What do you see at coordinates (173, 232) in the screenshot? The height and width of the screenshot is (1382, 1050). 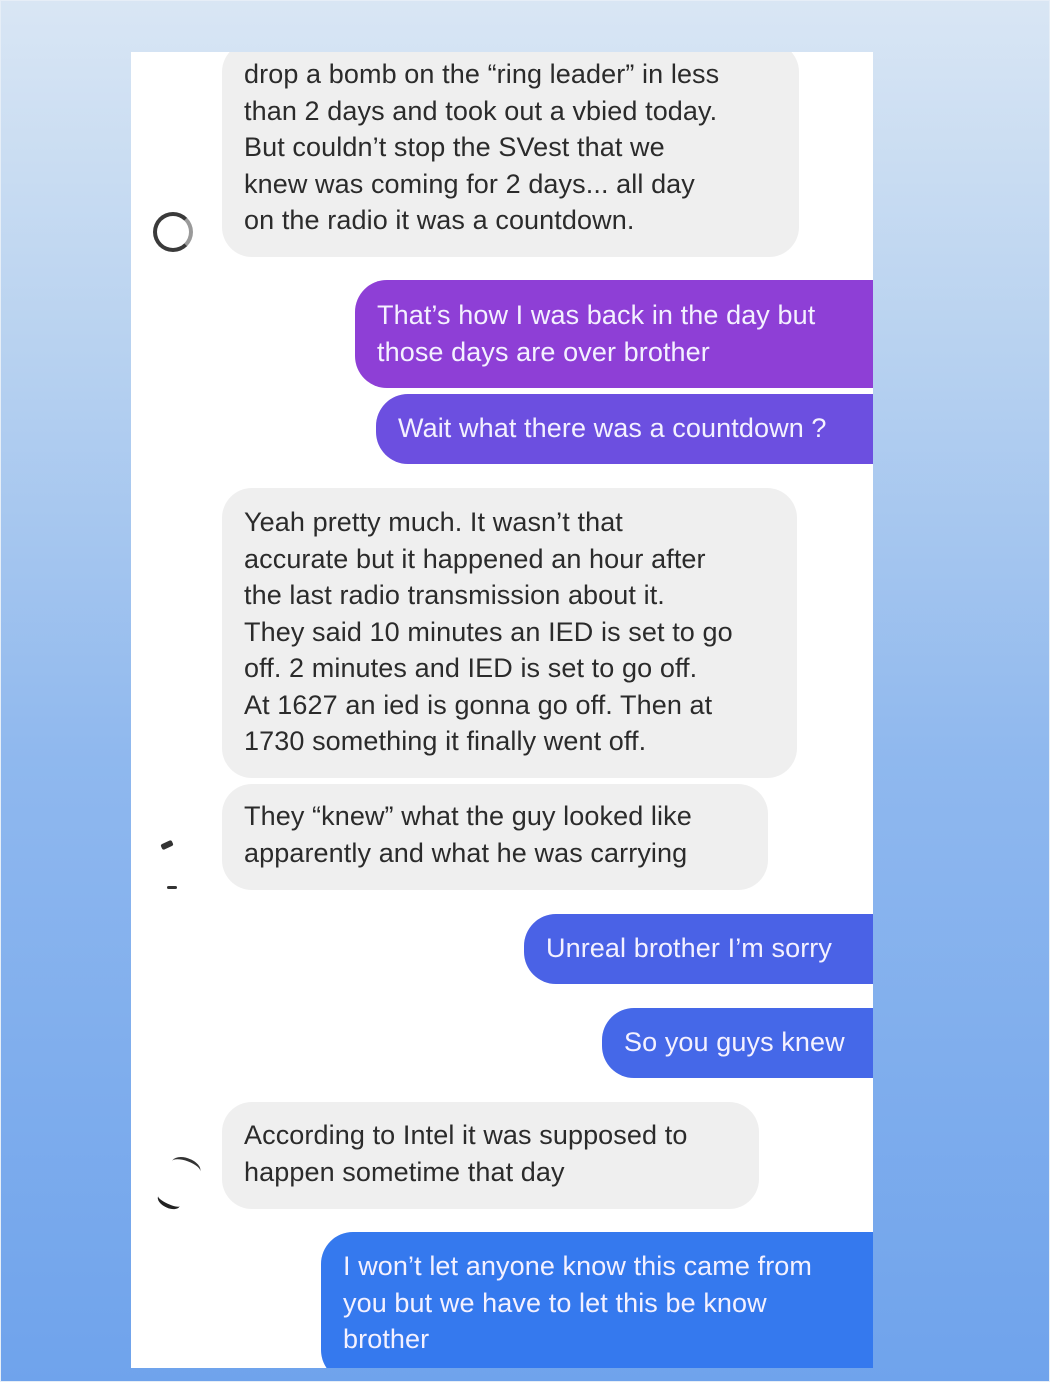 I see `contact-avatar` at bounding box center [173, 232].